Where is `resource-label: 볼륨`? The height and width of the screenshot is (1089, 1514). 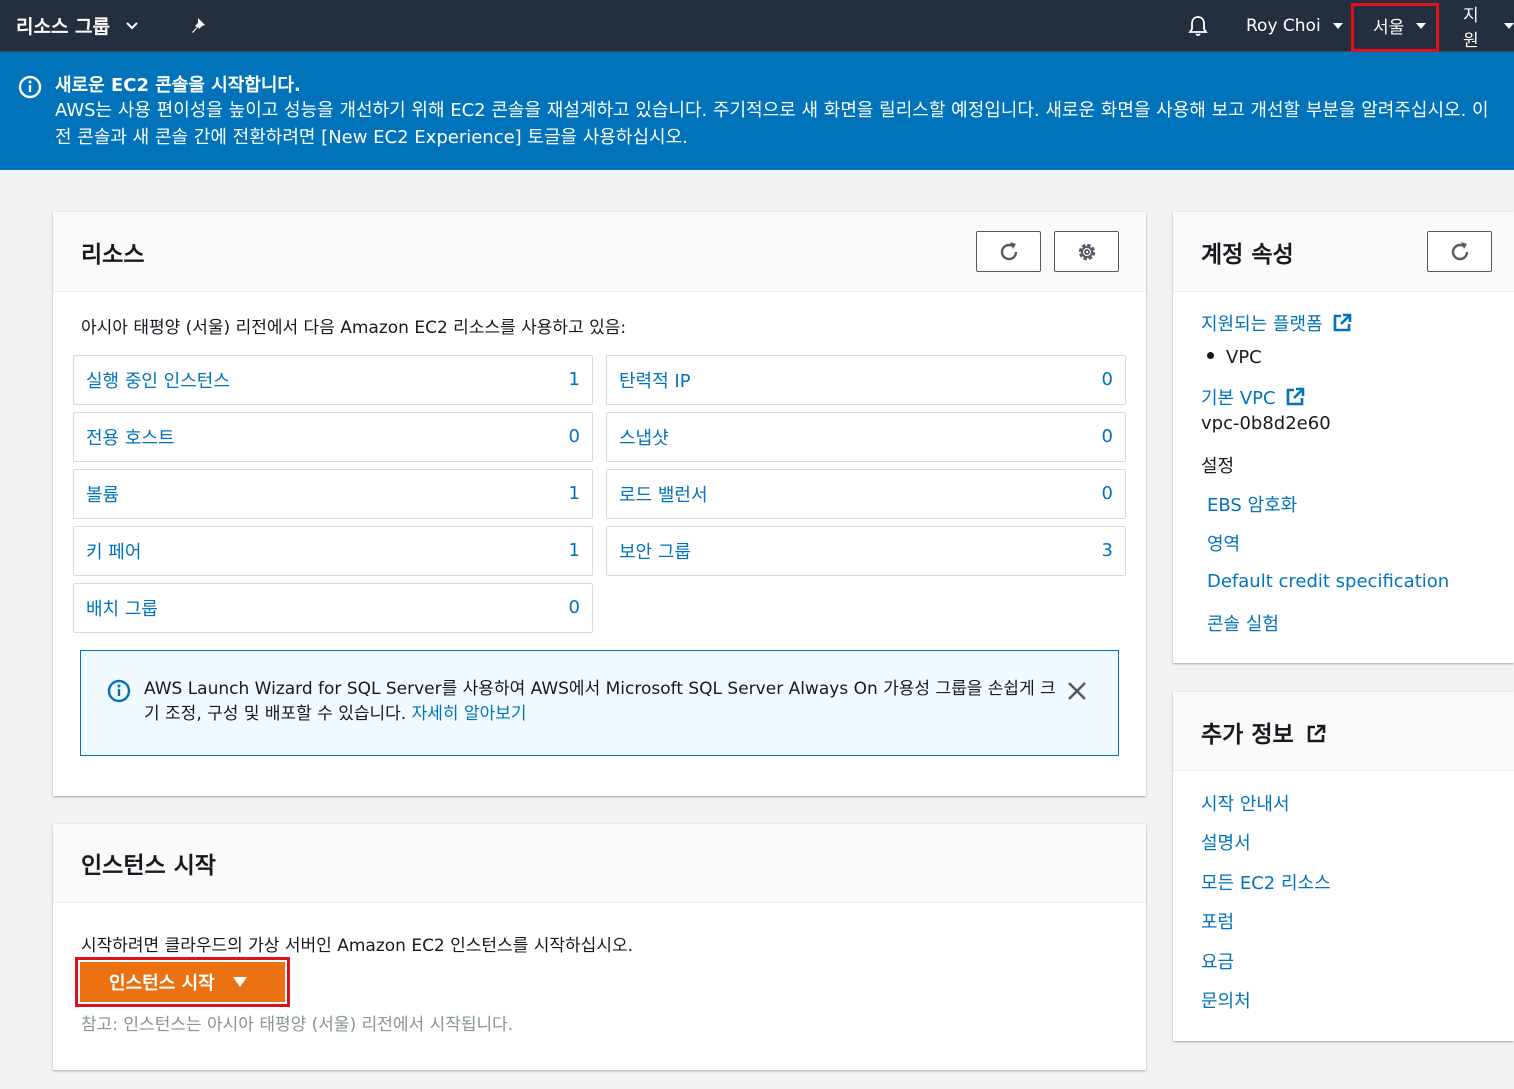 resource-label: 볼륨 is located at coordinates (103, 495).